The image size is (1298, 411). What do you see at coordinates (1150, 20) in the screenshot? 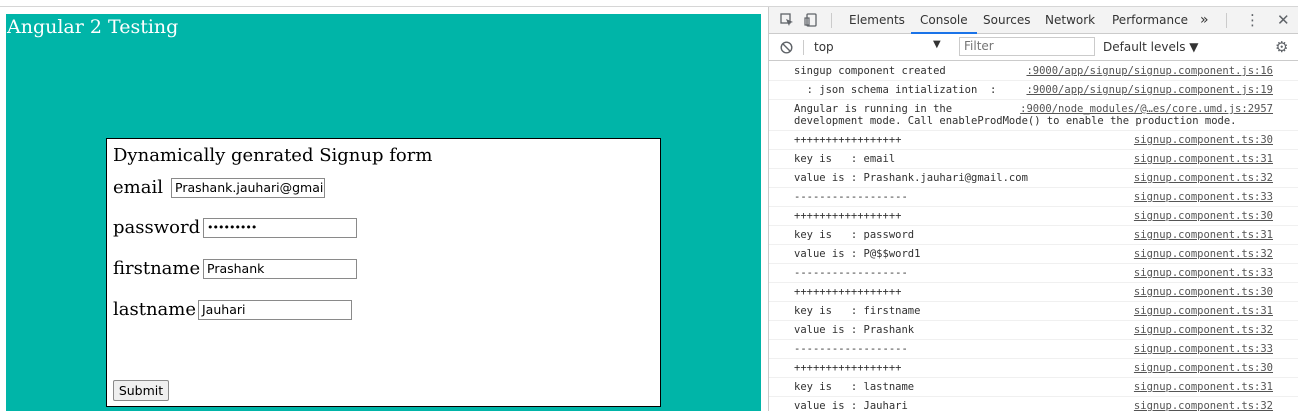
I see `tab-performance: Performance` at bounding box center [1150, 20].